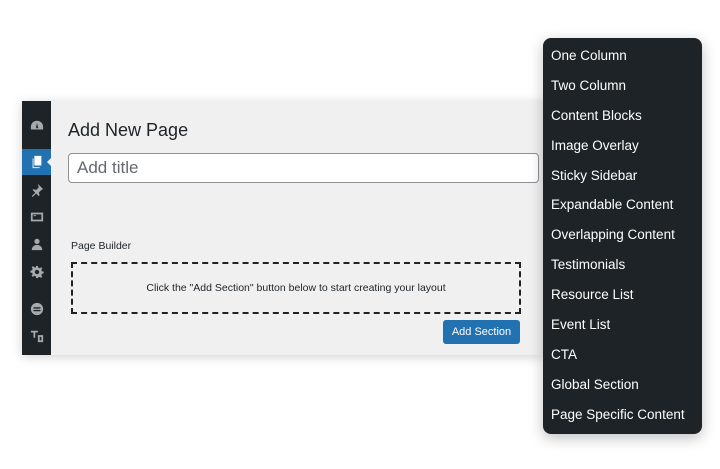 The image size is (720, 469). What do you see at coordinates (36, 309) in the screenshot?
I see `plugin-icon` at bounding box center [36, 309].